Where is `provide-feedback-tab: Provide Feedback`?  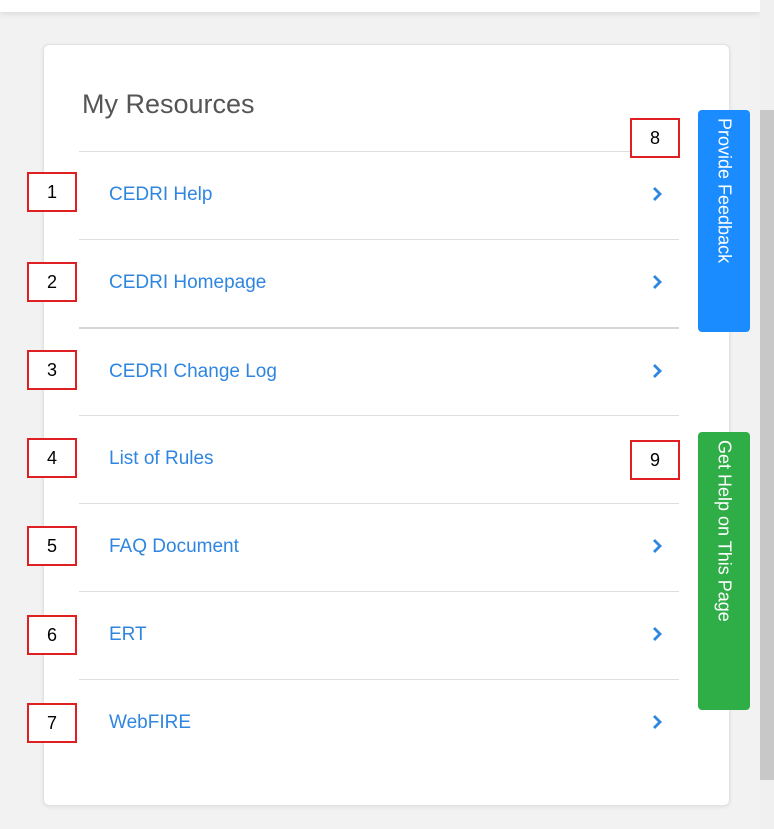 provide-feedback-tab: Provide Feedback is located at coordinates (724, 221).